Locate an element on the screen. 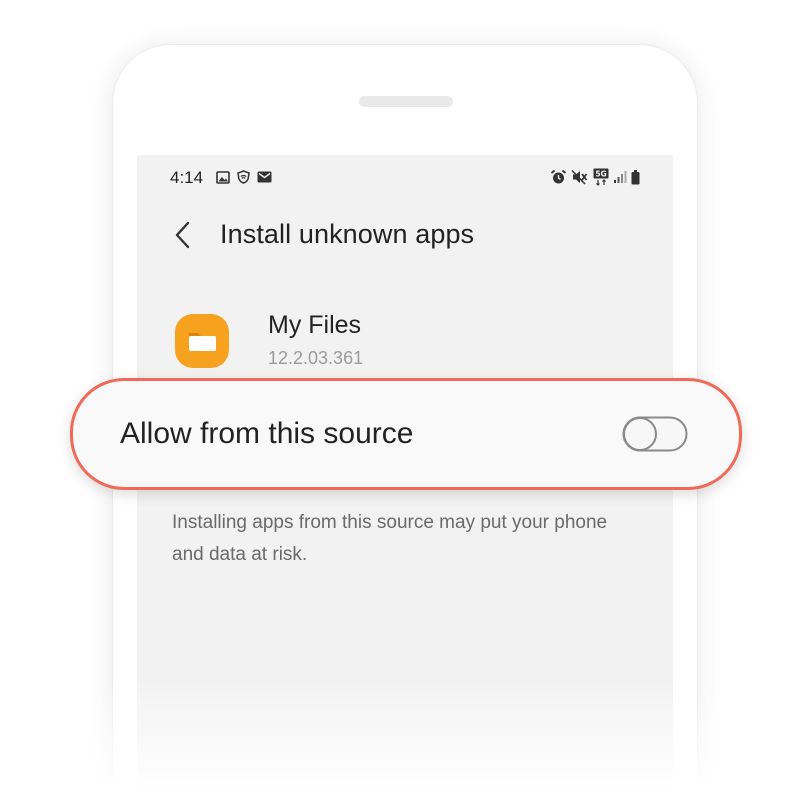 The image size is (810, 810). status-icons-right: 5G is located at coordinates (595, 177).